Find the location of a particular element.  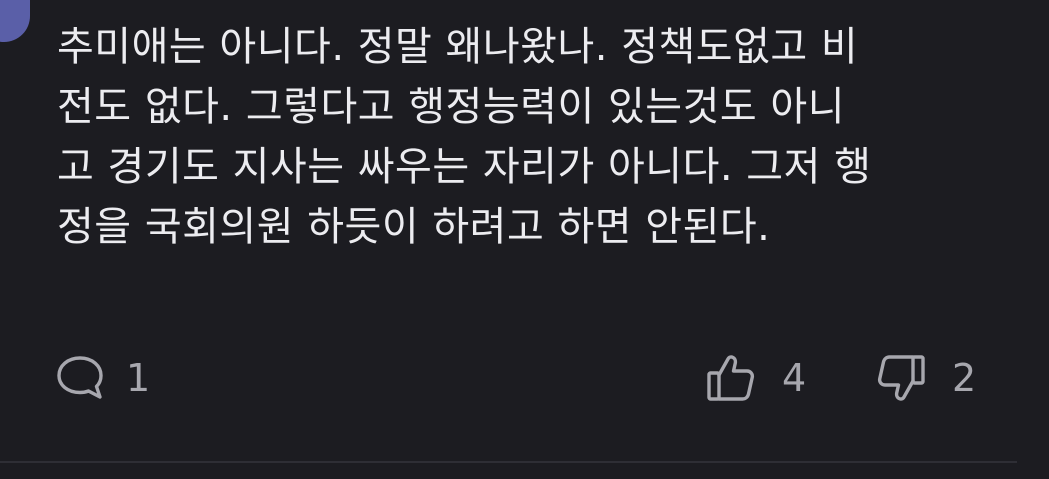

comment-line: 정을 국회의원 하듯이 하려고 하면 안된다. is located at coordinates (414, 227).